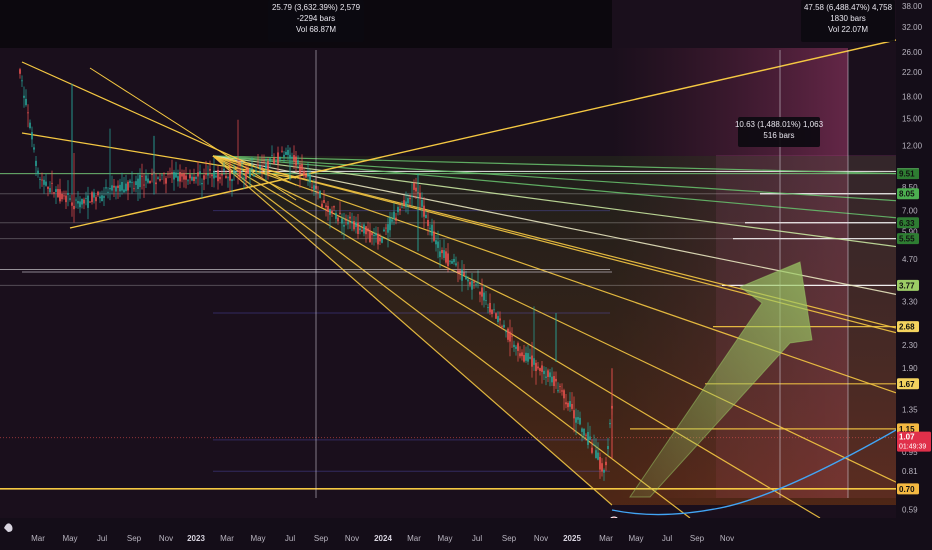  I want to click on price-level-label: 8.05, so click(907, 194).